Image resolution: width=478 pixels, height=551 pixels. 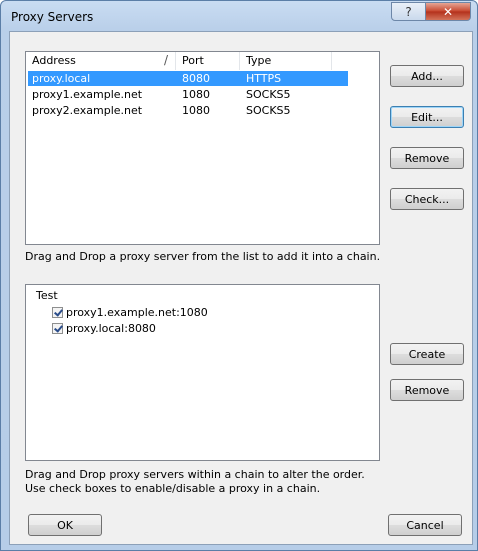 I want to click on chain-root-item: Test, so click(x=47, y=295).